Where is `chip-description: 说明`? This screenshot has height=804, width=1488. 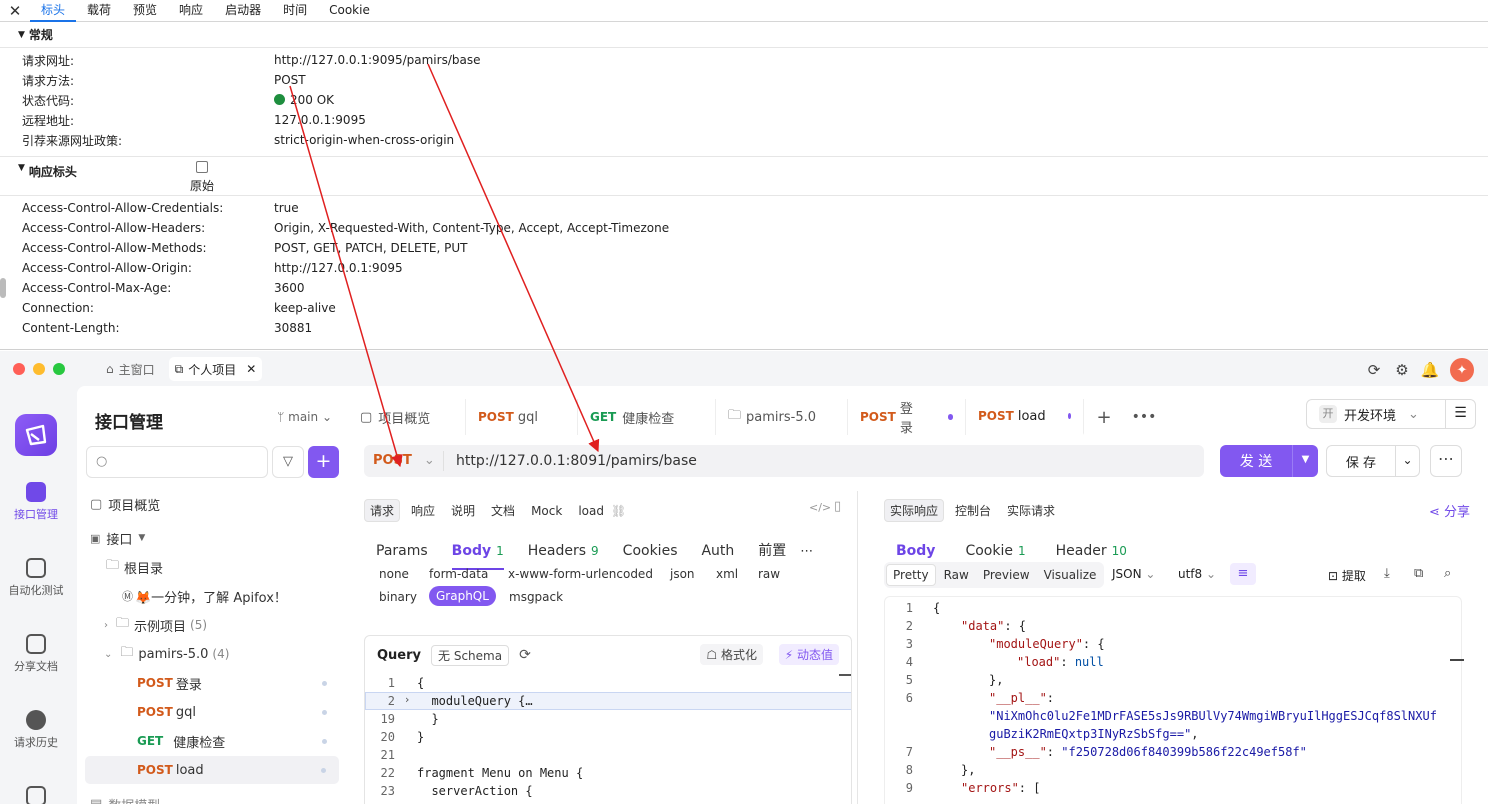 chip-description: 说明 is located at coordinates (463, 510).